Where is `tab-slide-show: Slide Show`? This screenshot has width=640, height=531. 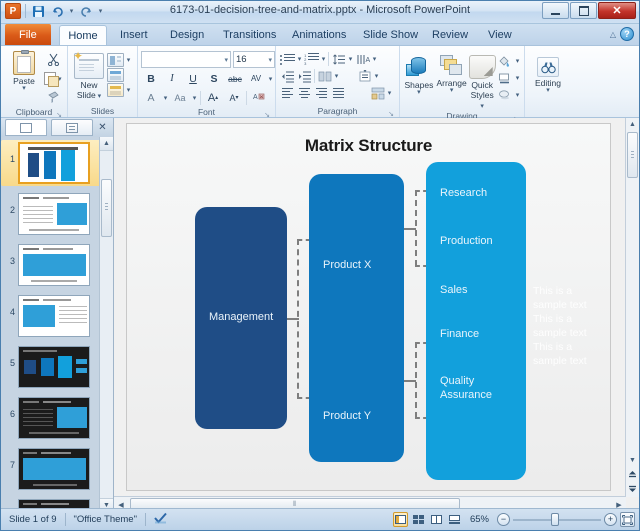
tab-slide-show: Slide Show is located at coordinates (390, 35).